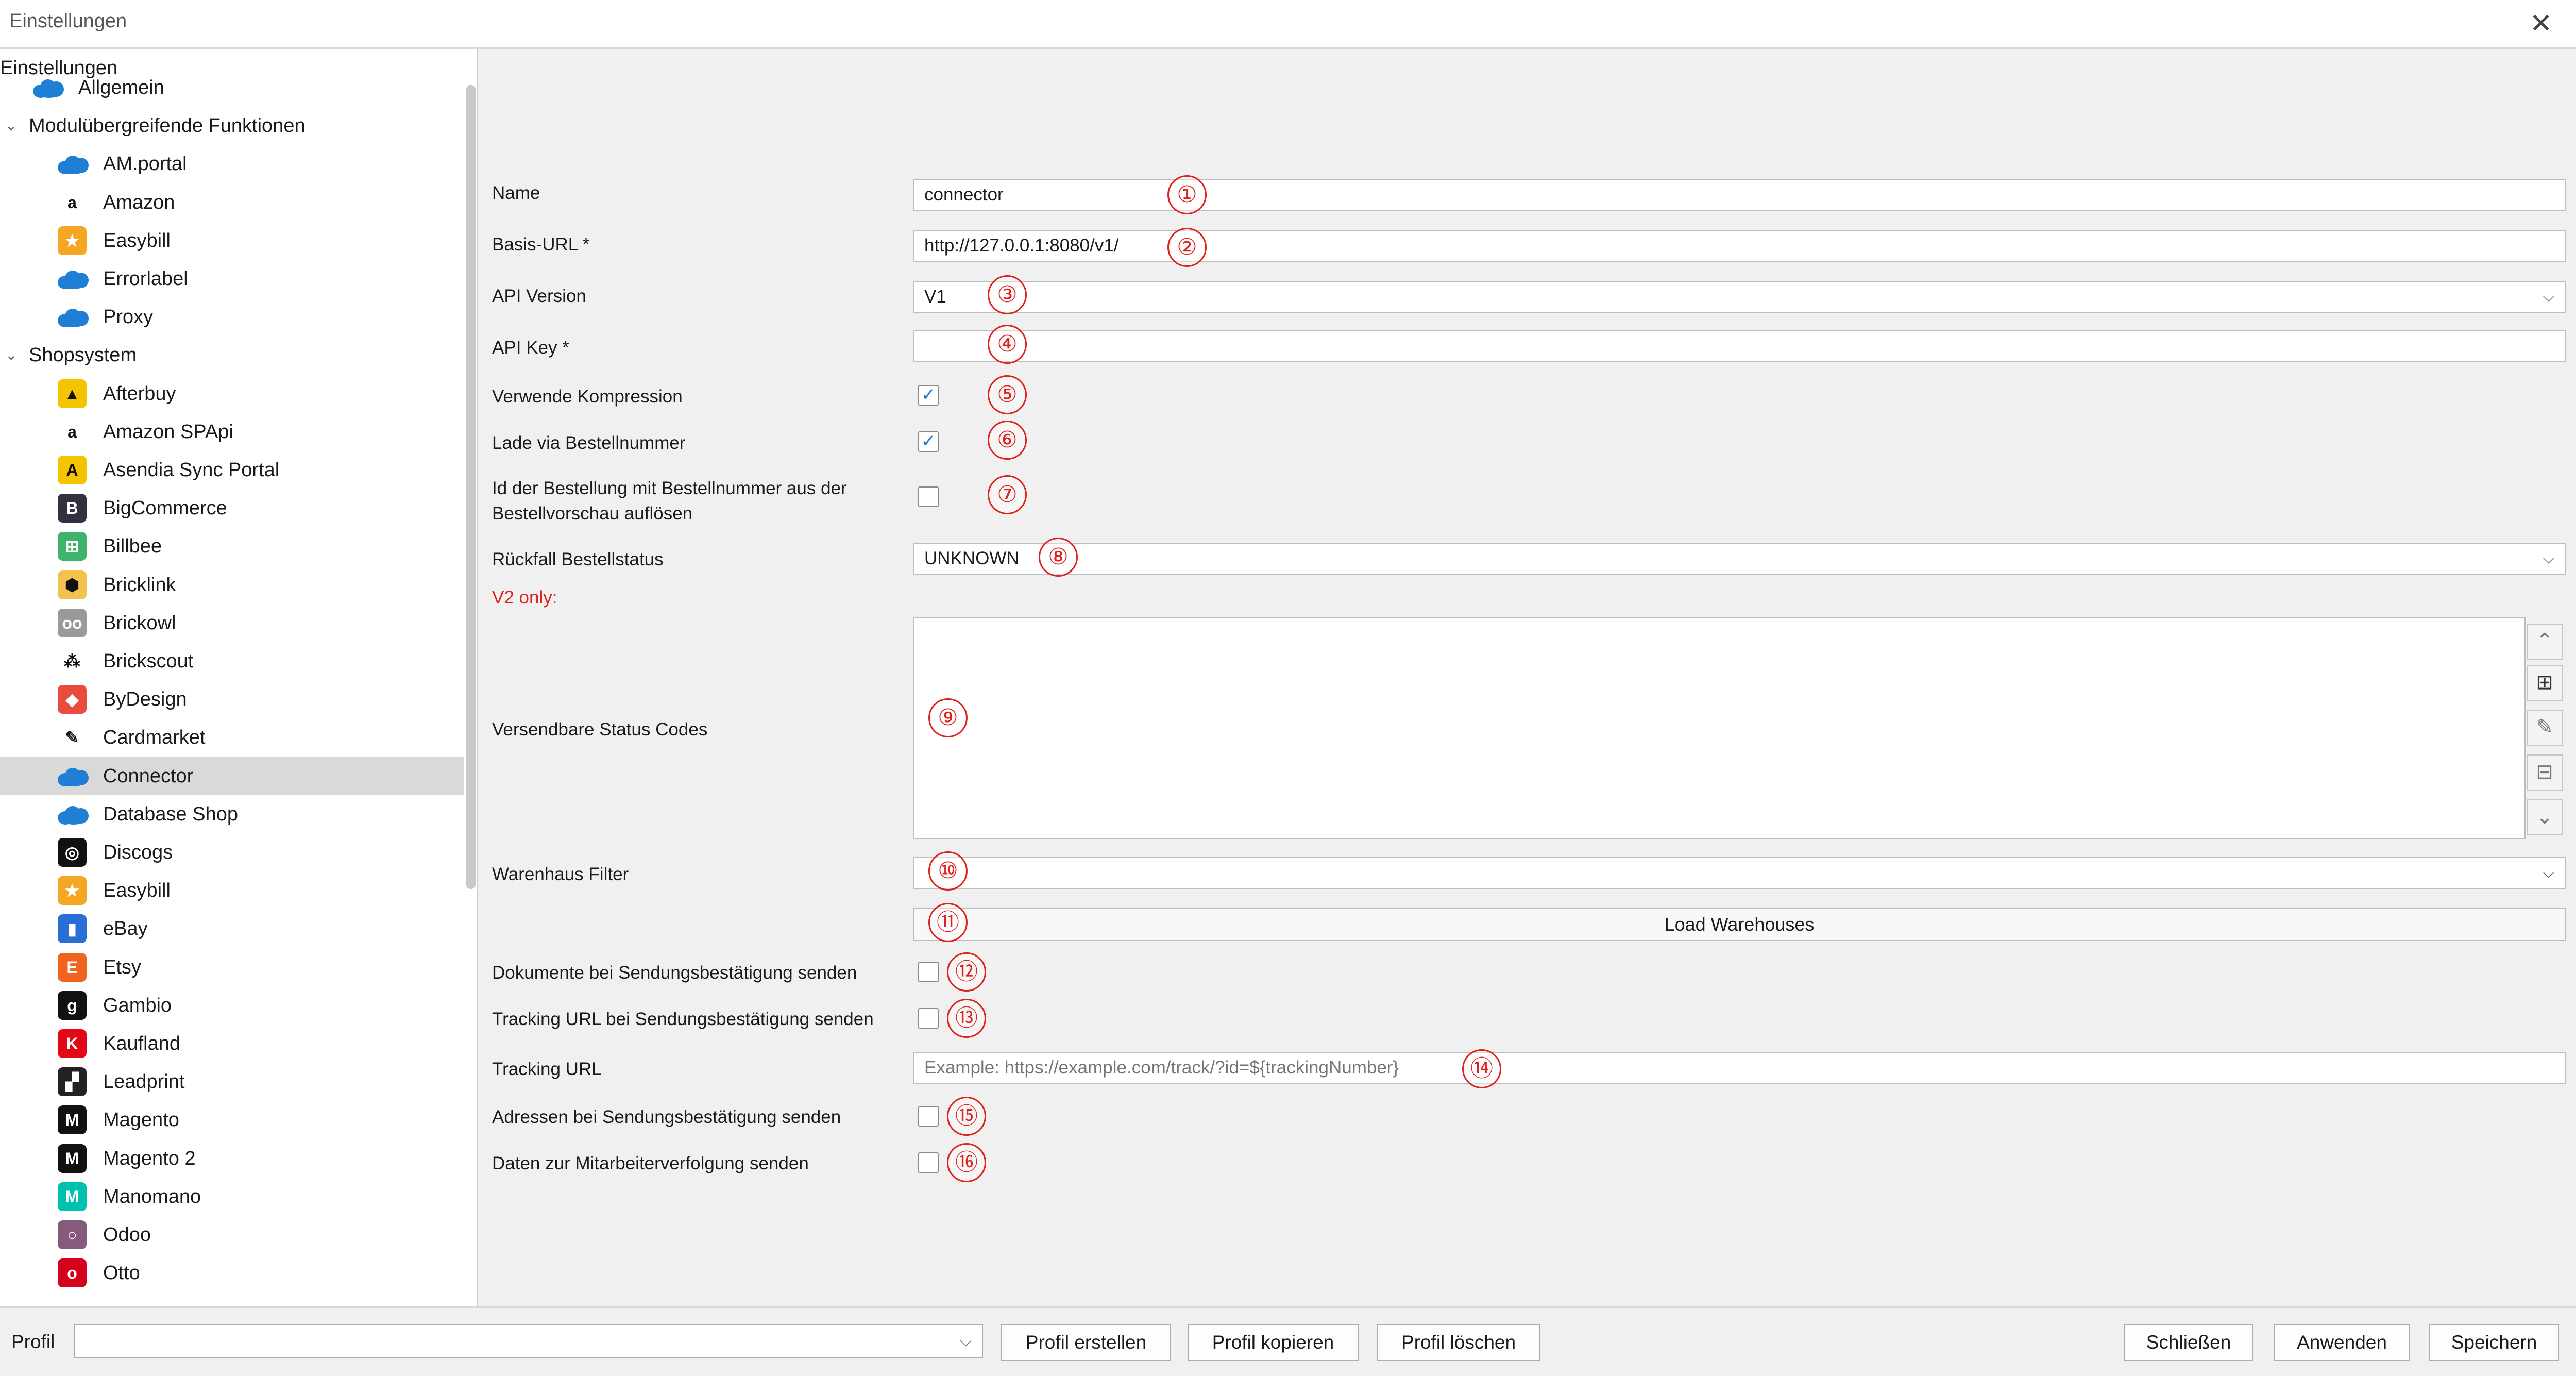 The height and width of the screenshot is (1376, 2576). What do you see at coordinates (232, 203) in the screenshot?
I see `tree-item: a Amazon` at bounding box center [232, 203].